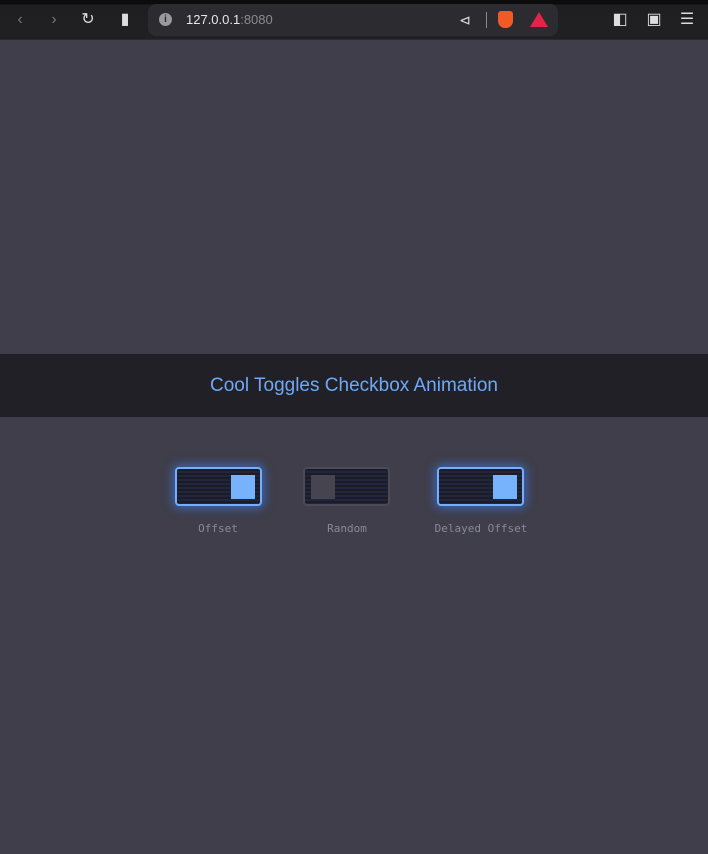  Describe the element at coordinates (125, 20) in the screenshot. I see `bookmark-icon: ▮` at that location.